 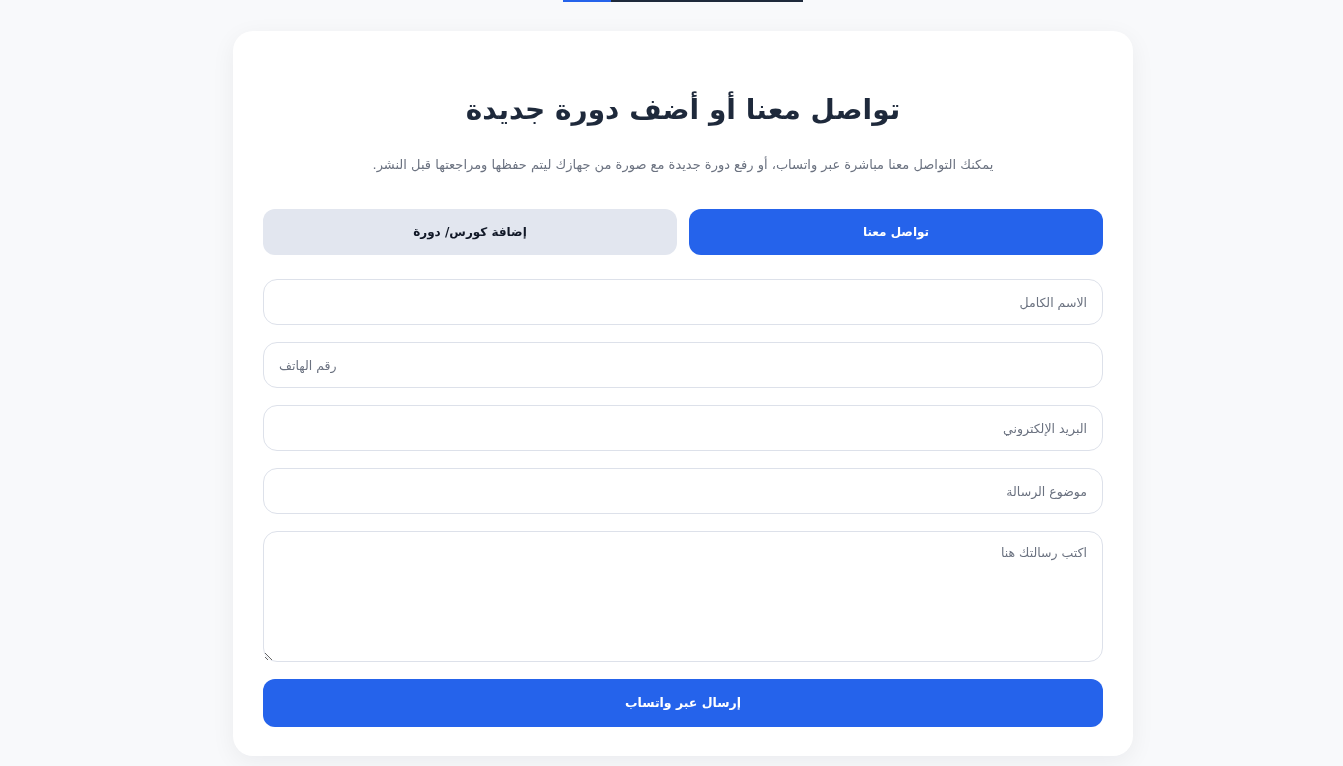 What do you see at coordinates (683, 491) in the screenshot?
I see `input-field: موضوع الرسالة` at bounding box center [683, 491].